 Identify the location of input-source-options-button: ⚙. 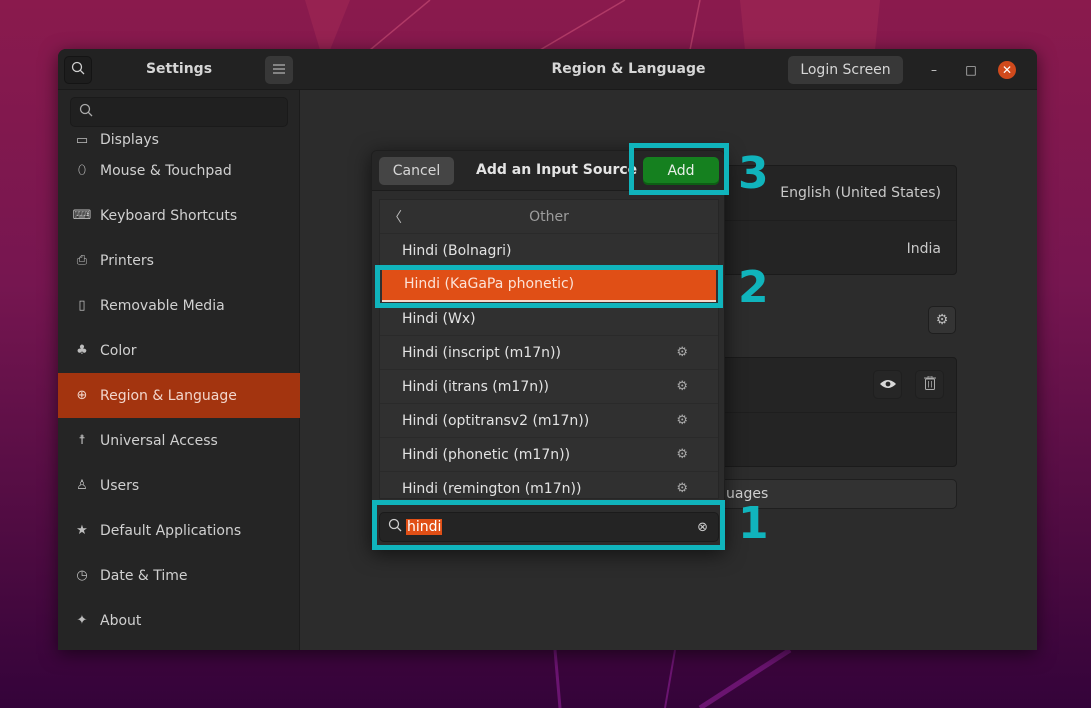
(942, 320).